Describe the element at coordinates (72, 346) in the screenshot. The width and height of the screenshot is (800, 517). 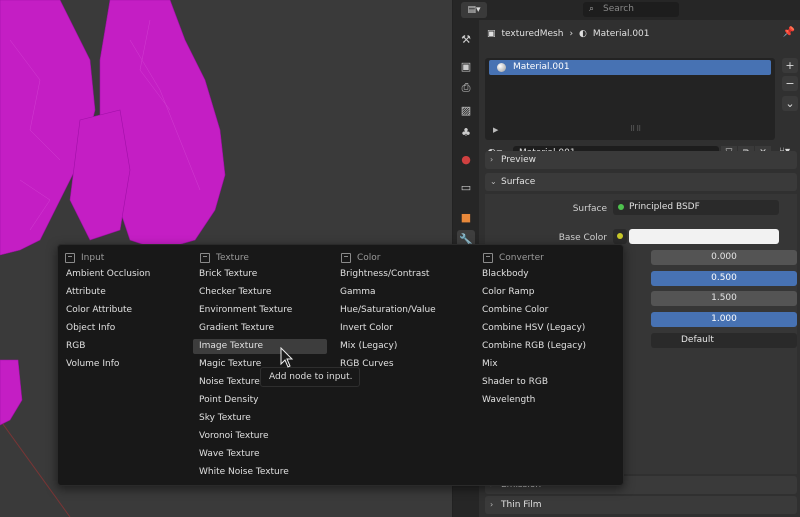
I see `menu-item: RGB` at that location.